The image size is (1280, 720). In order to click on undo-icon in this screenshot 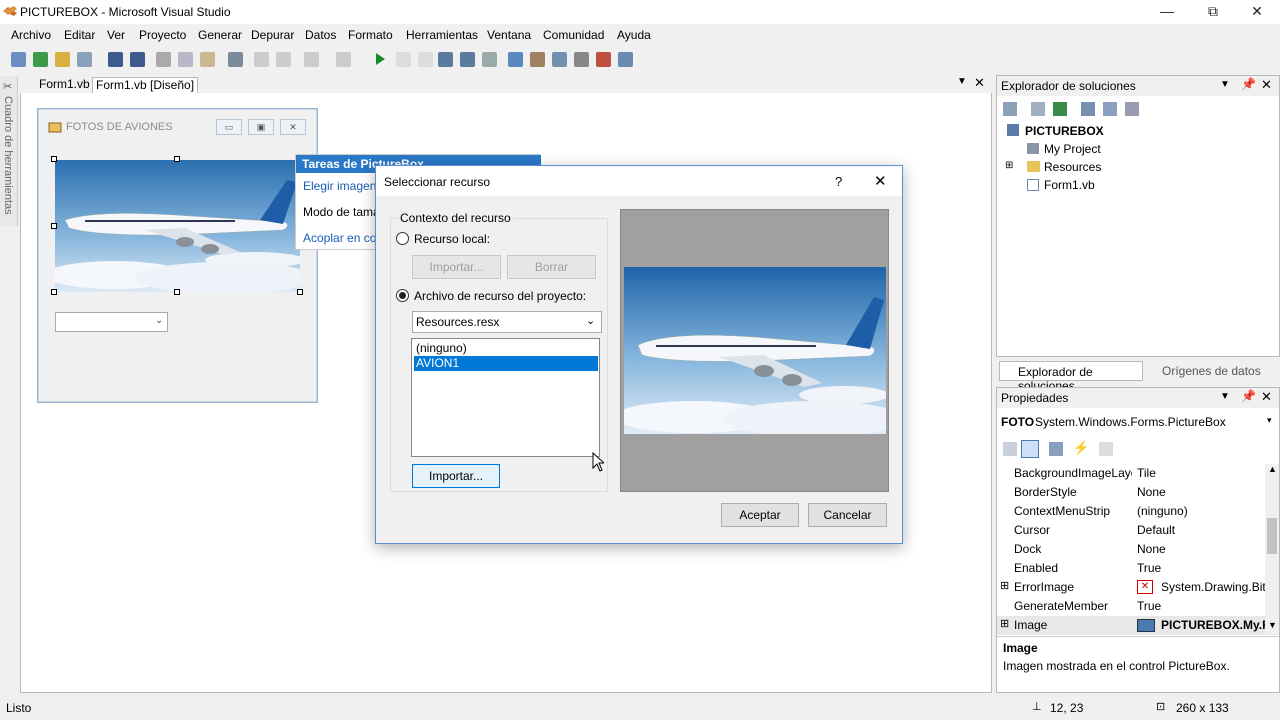, I will do `click(311, 59)`.